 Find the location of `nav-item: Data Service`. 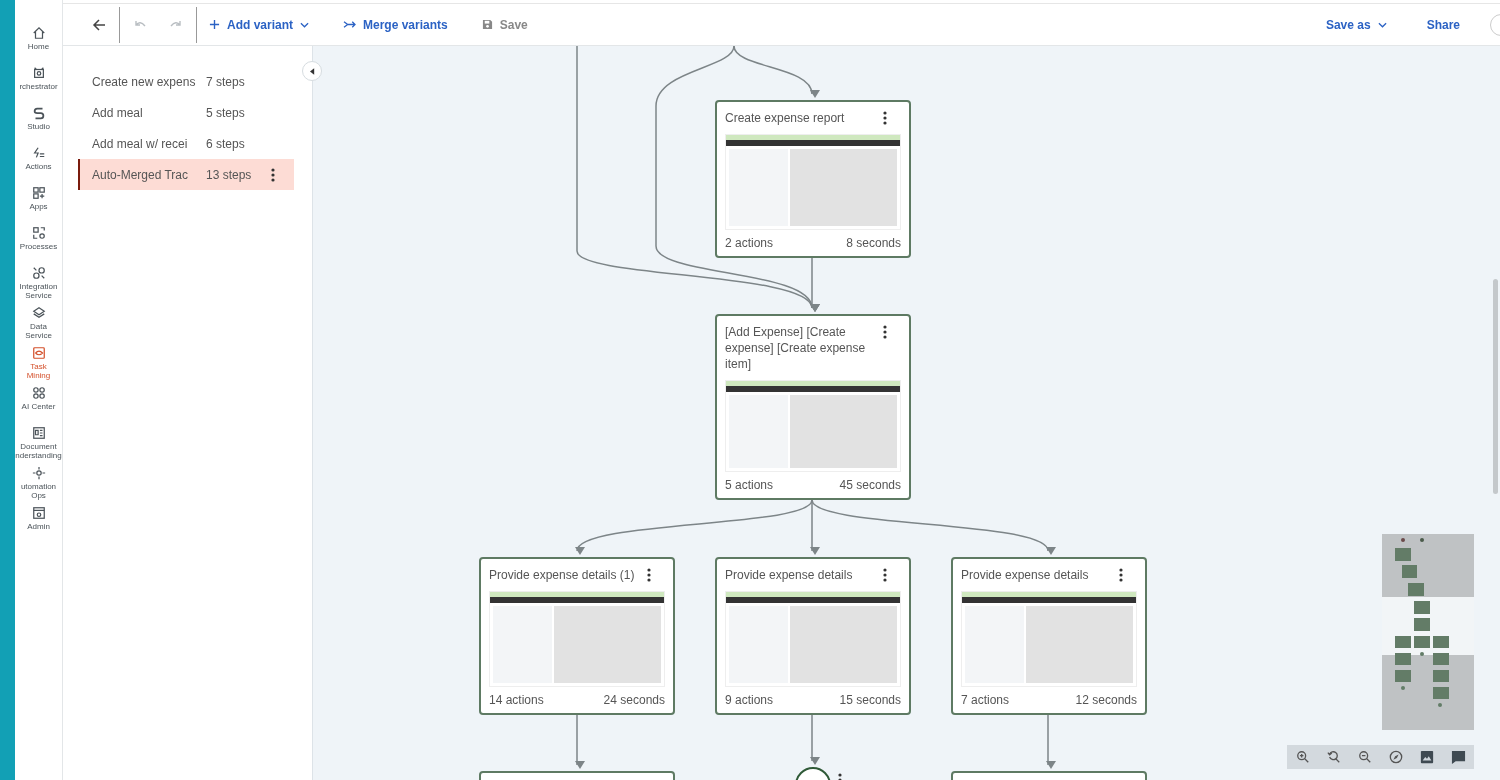

nav-item: Data Service is located at coordinates (38, 324).